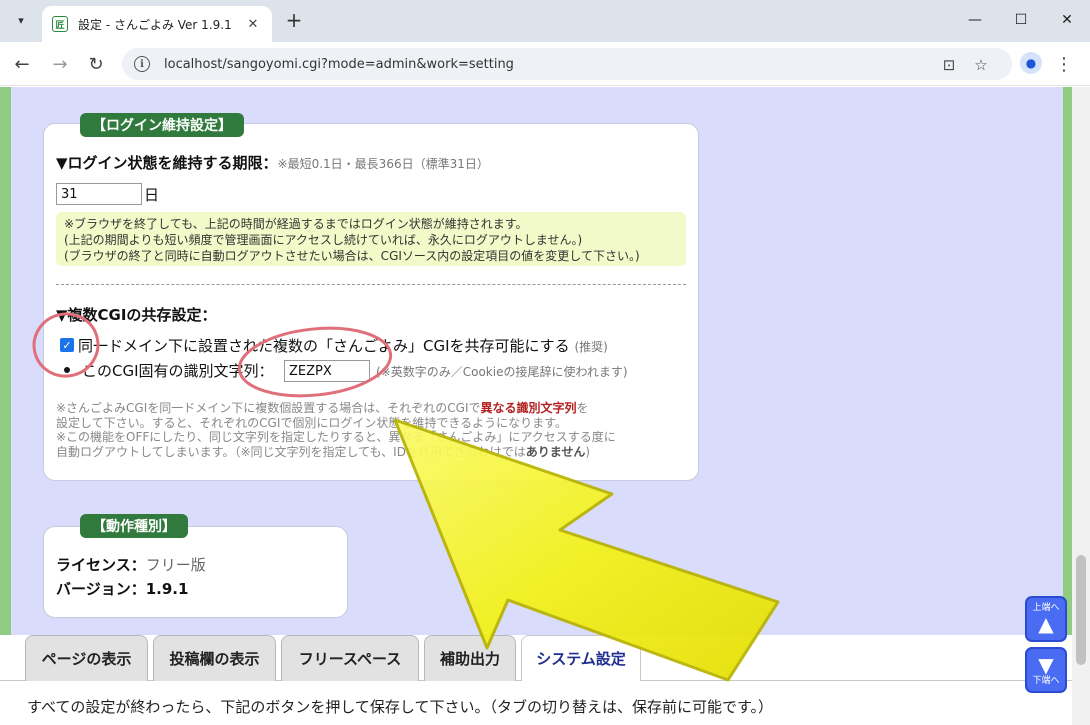  Describe the element at coordinates (152, 195) in the screenshot. I see `login-days-unit: 日` at that location.